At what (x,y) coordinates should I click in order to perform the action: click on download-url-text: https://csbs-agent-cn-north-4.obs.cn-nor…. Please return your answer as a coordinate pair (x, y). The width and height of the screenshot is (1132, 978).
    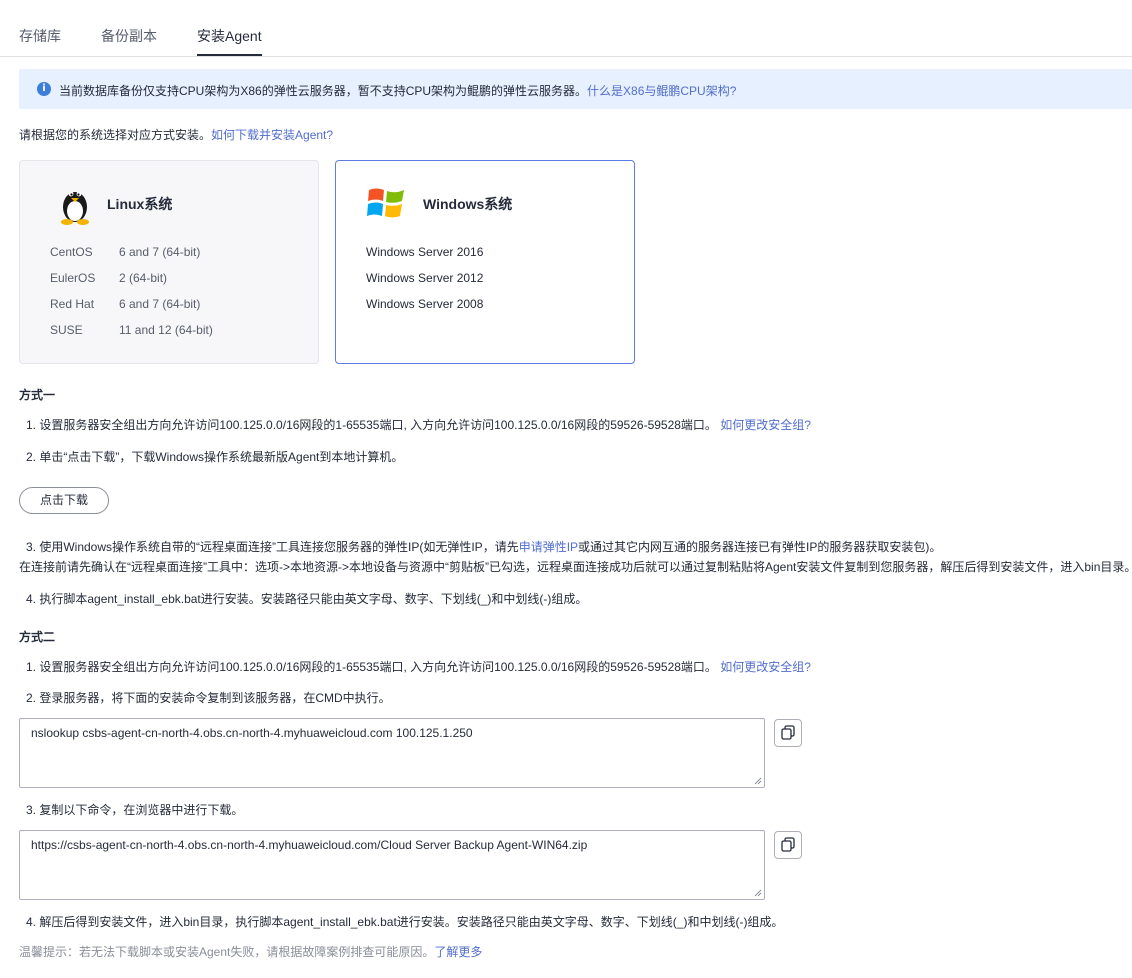
    Looking at the image, I should click on (309, 845).